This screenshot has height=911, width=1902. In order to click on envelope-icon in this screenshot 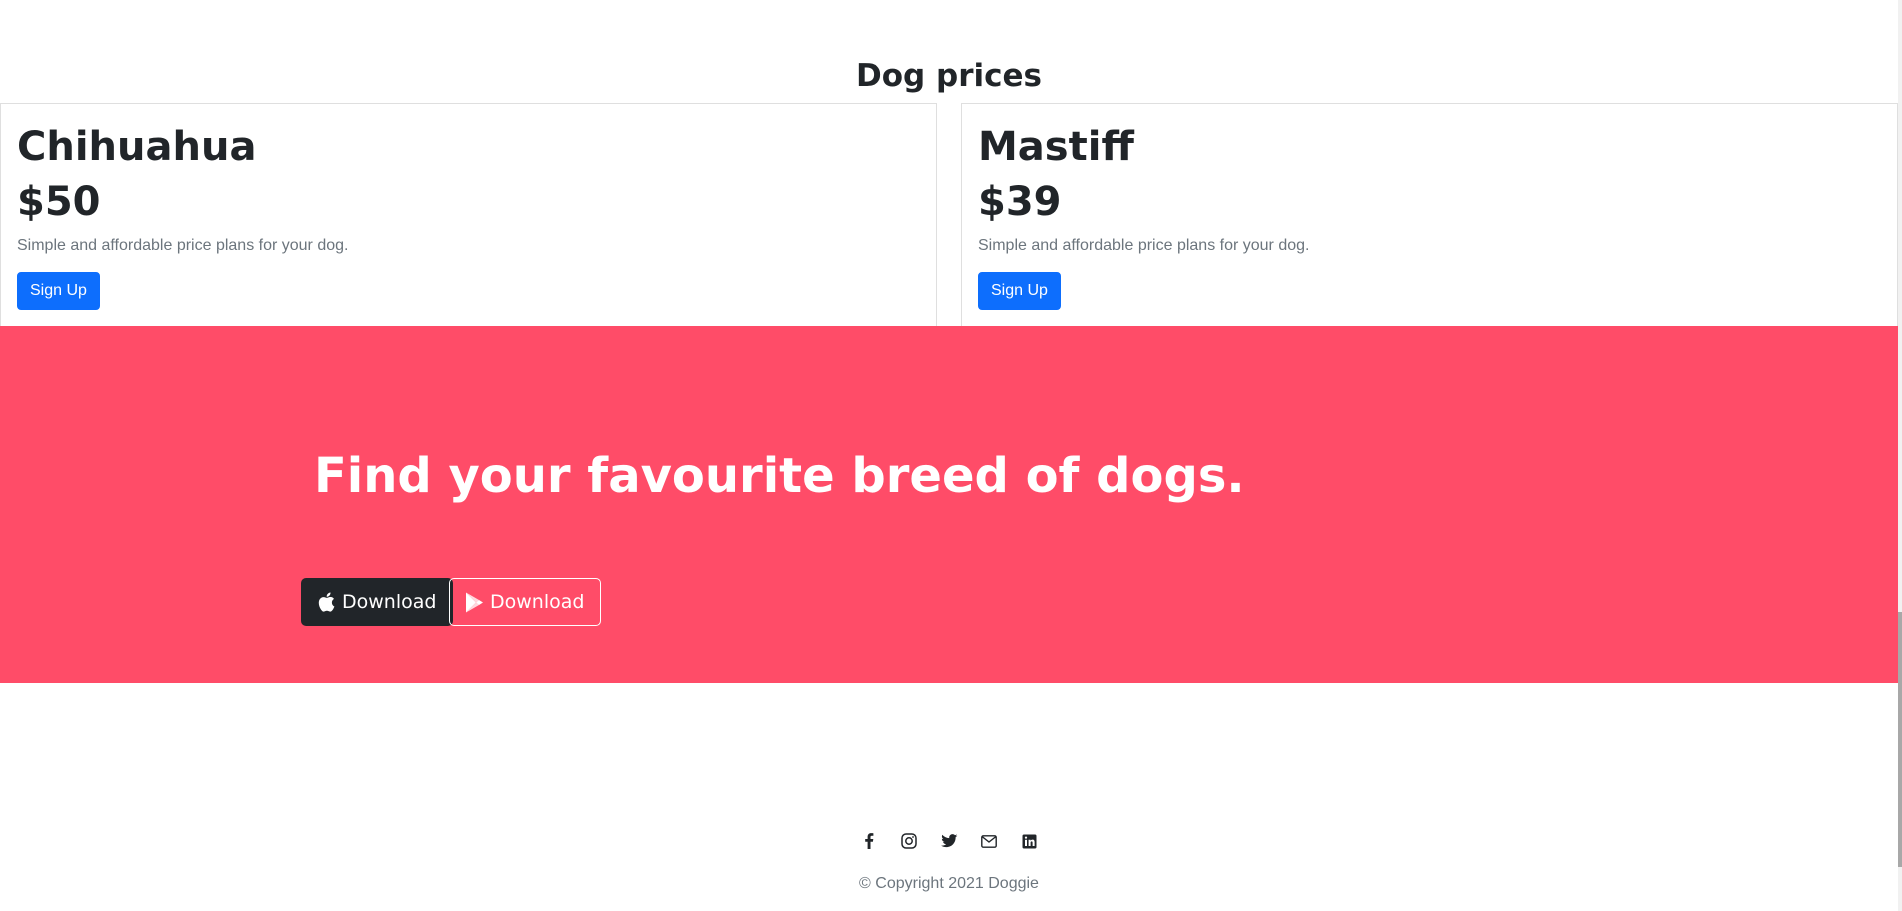, I will do `click(989, 841)`.